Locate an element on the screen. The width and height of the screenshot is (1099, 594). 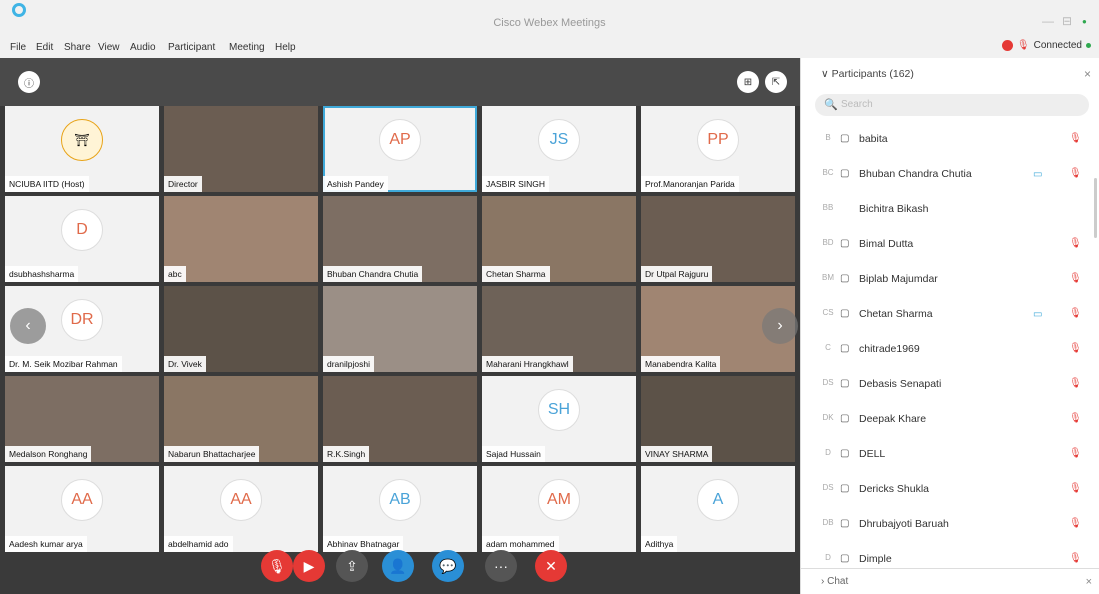
participant-name-label: Manabendra Kalita is located at coordinates (681, 364).